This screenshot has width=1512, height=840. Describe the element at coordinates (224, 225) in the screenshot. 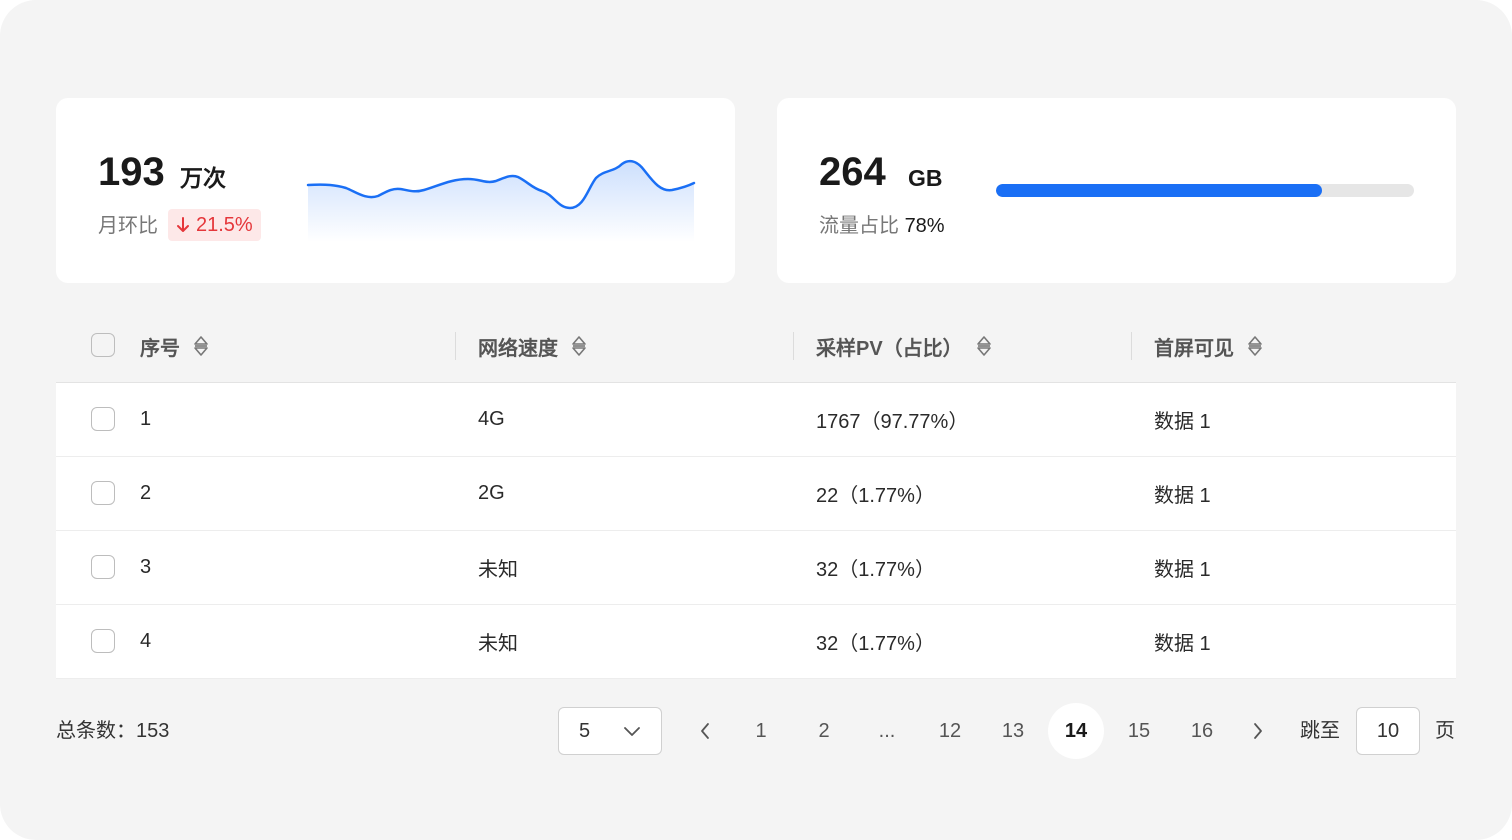

I see `mom-change-value: 21.5%` at that location.